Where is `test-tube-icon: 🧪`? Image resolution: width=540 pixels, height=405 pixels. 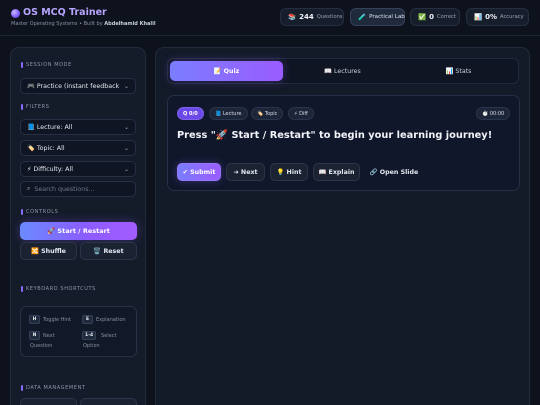 test-tube-icon: 🧪 is located at coordinates (362, 17).